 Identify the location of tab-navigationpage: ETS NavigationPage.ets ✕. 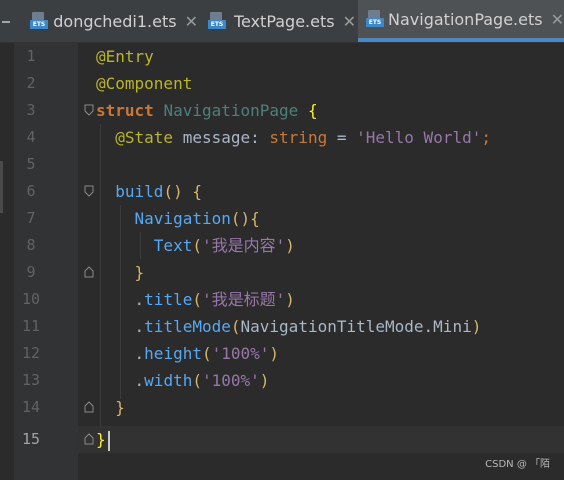
(461, 21).